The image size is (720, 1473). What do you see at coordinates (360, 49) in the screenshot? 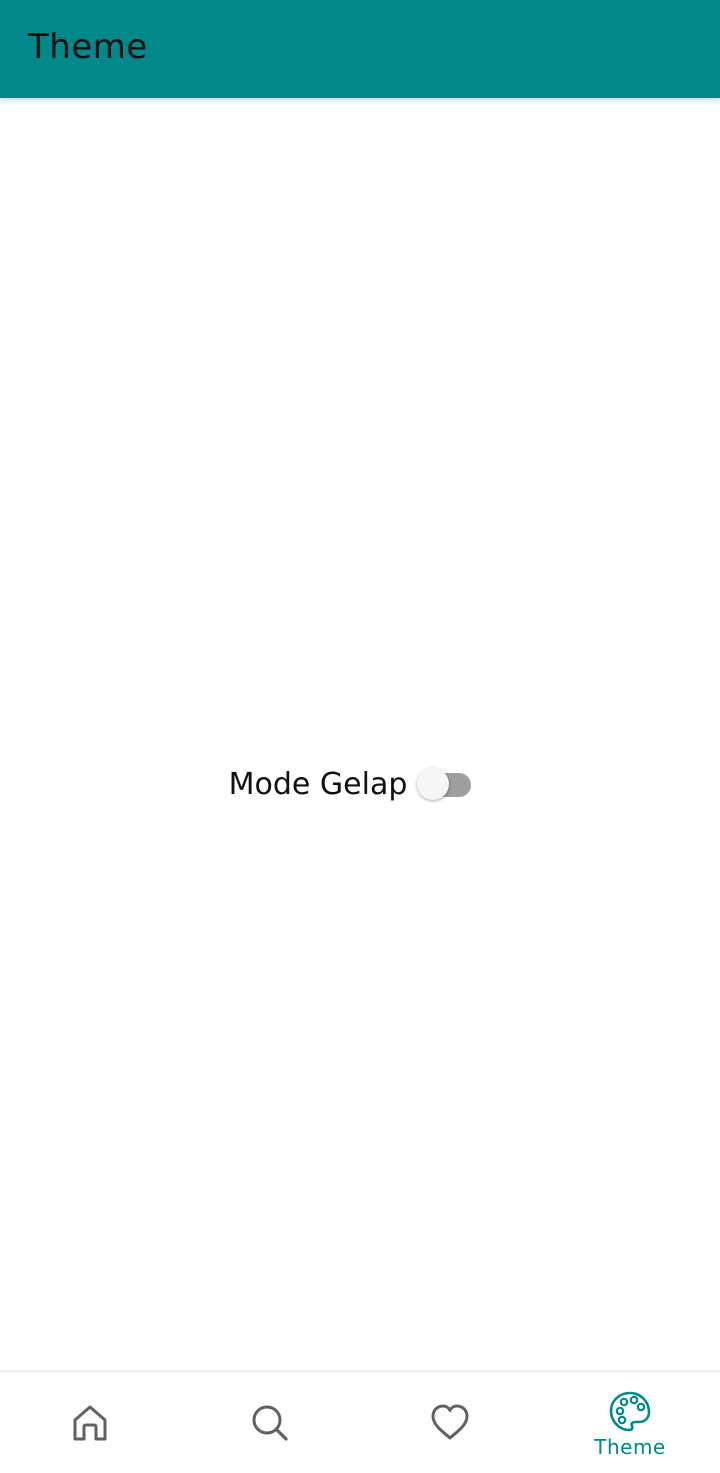
I see `app-bar: Theme` at bounding box center [360, 49].